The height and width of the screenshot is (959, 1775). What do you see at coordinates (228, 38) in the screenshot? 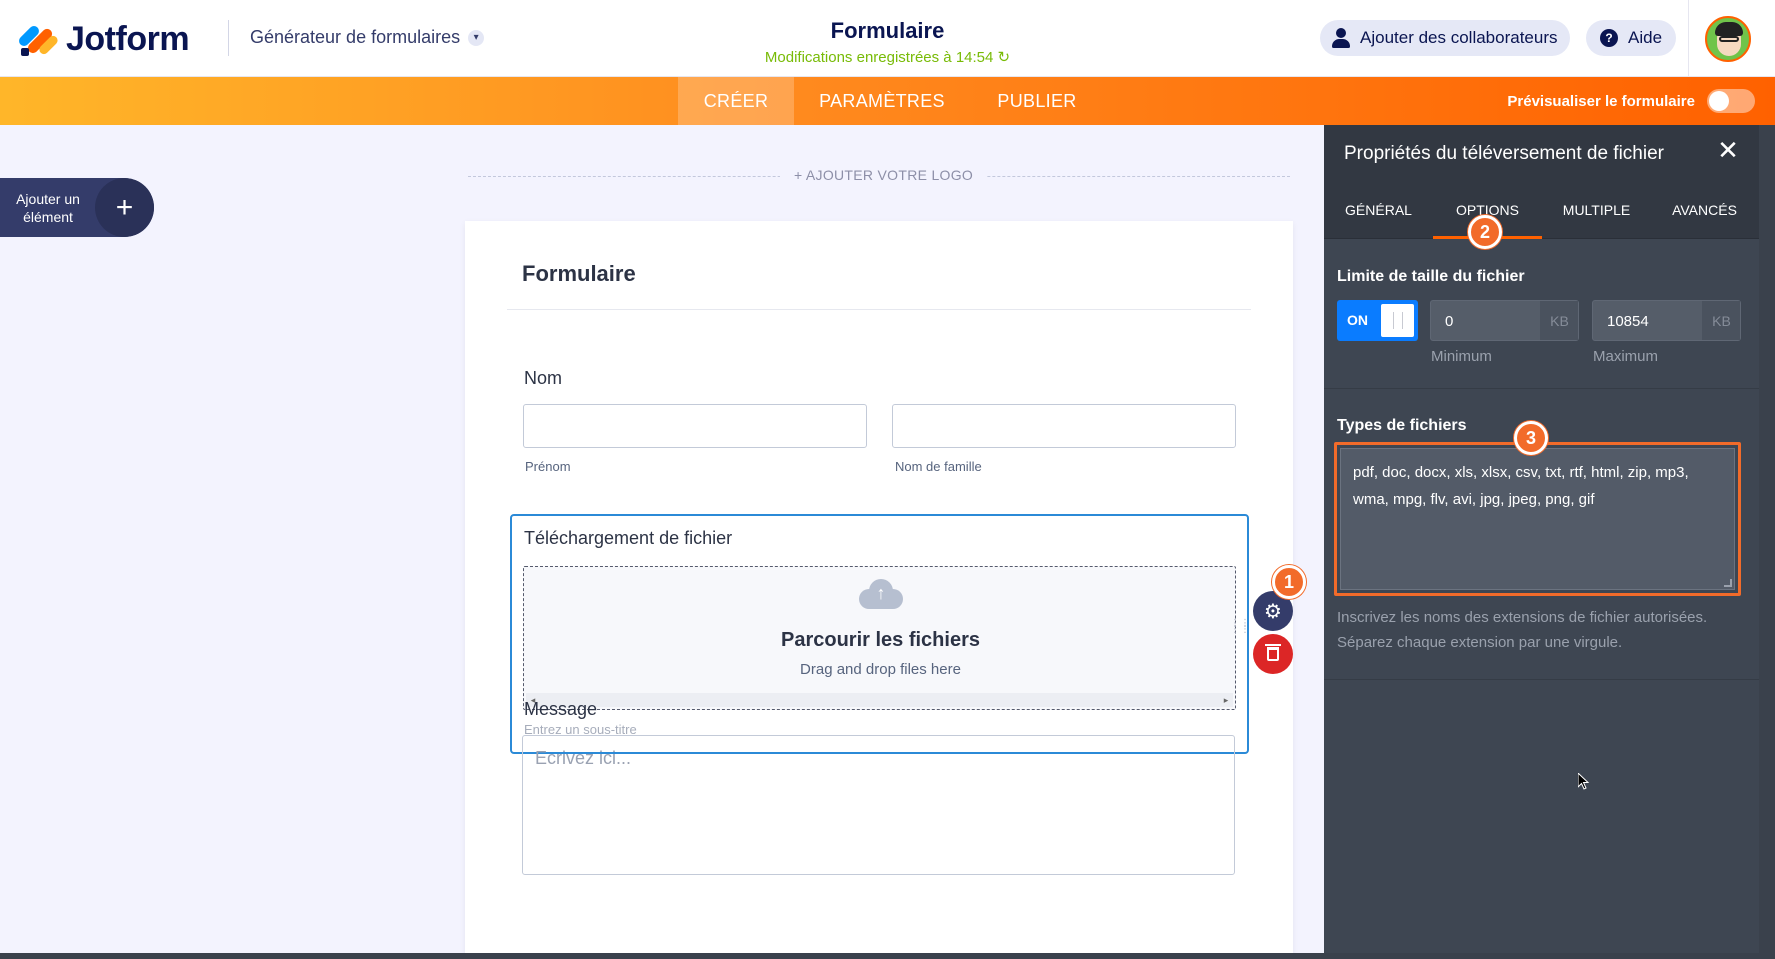
I see `header-divider` at bounding box center [228, 38].